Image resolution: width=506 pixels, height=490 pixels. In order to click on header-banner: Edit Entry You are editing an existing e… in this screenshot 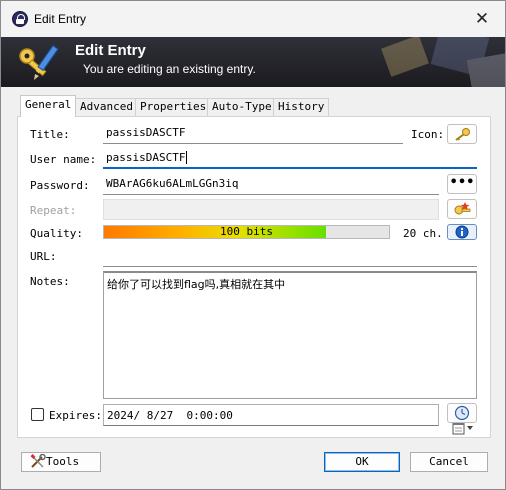, I will do `click(253, 62)`.